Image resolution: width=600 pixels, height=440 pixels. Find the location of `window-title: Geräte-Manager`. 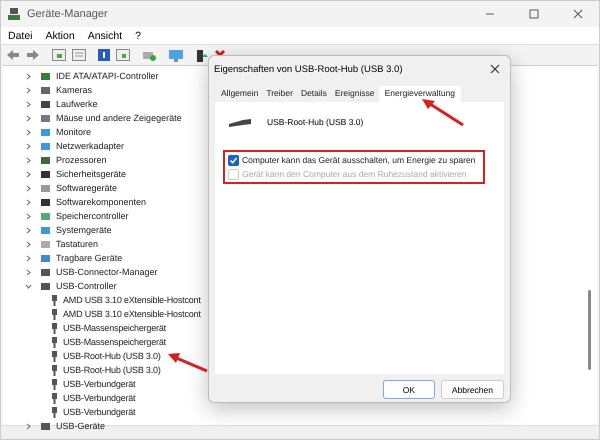

window-title: Geräte-Manager is located at coordinates (67, 14).